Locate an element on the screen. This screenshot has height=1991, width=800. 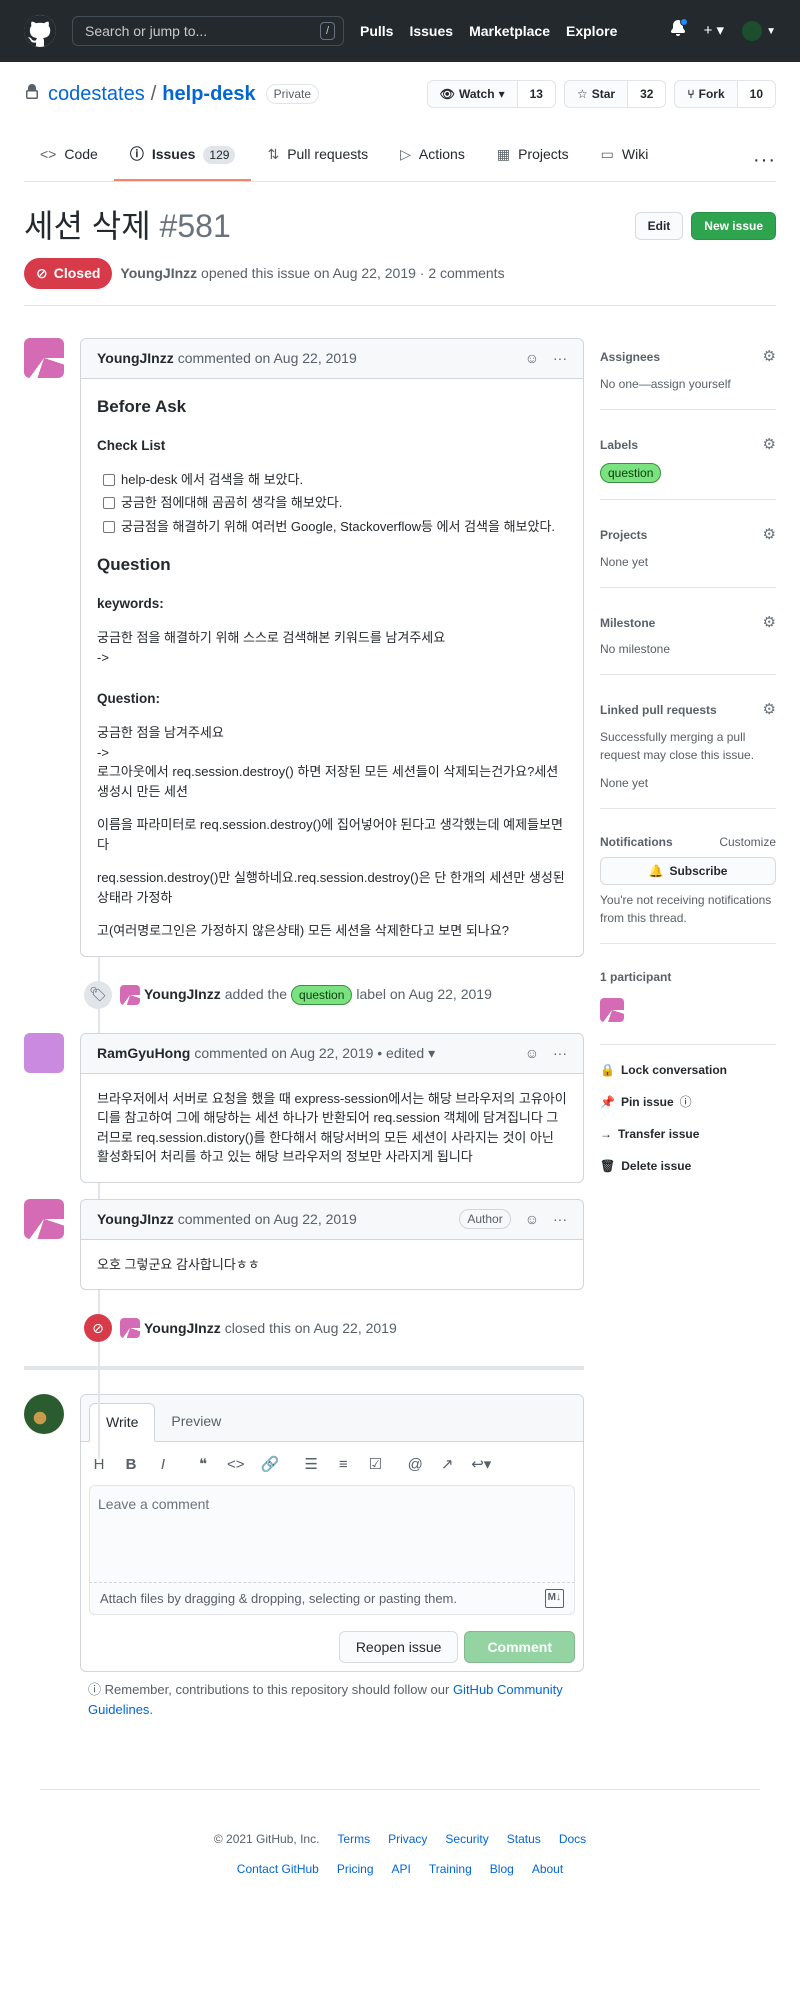
create-new-dropdown: + ▾ is located at coordinates (714, 31).